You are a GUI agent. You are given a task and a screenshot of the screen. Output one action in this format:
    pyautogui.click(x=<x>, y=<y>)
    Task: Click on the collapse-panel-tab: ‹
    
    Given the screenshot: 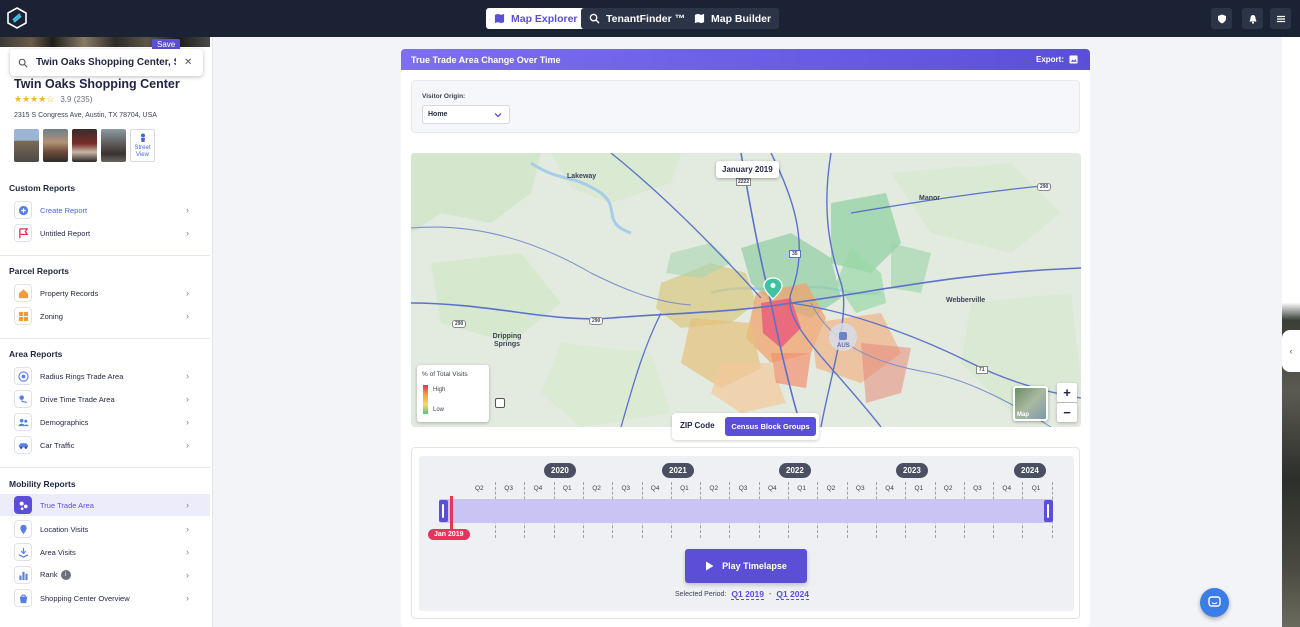 What is the action you would take?
    pyautogui.click(x=1291, y=351)
    